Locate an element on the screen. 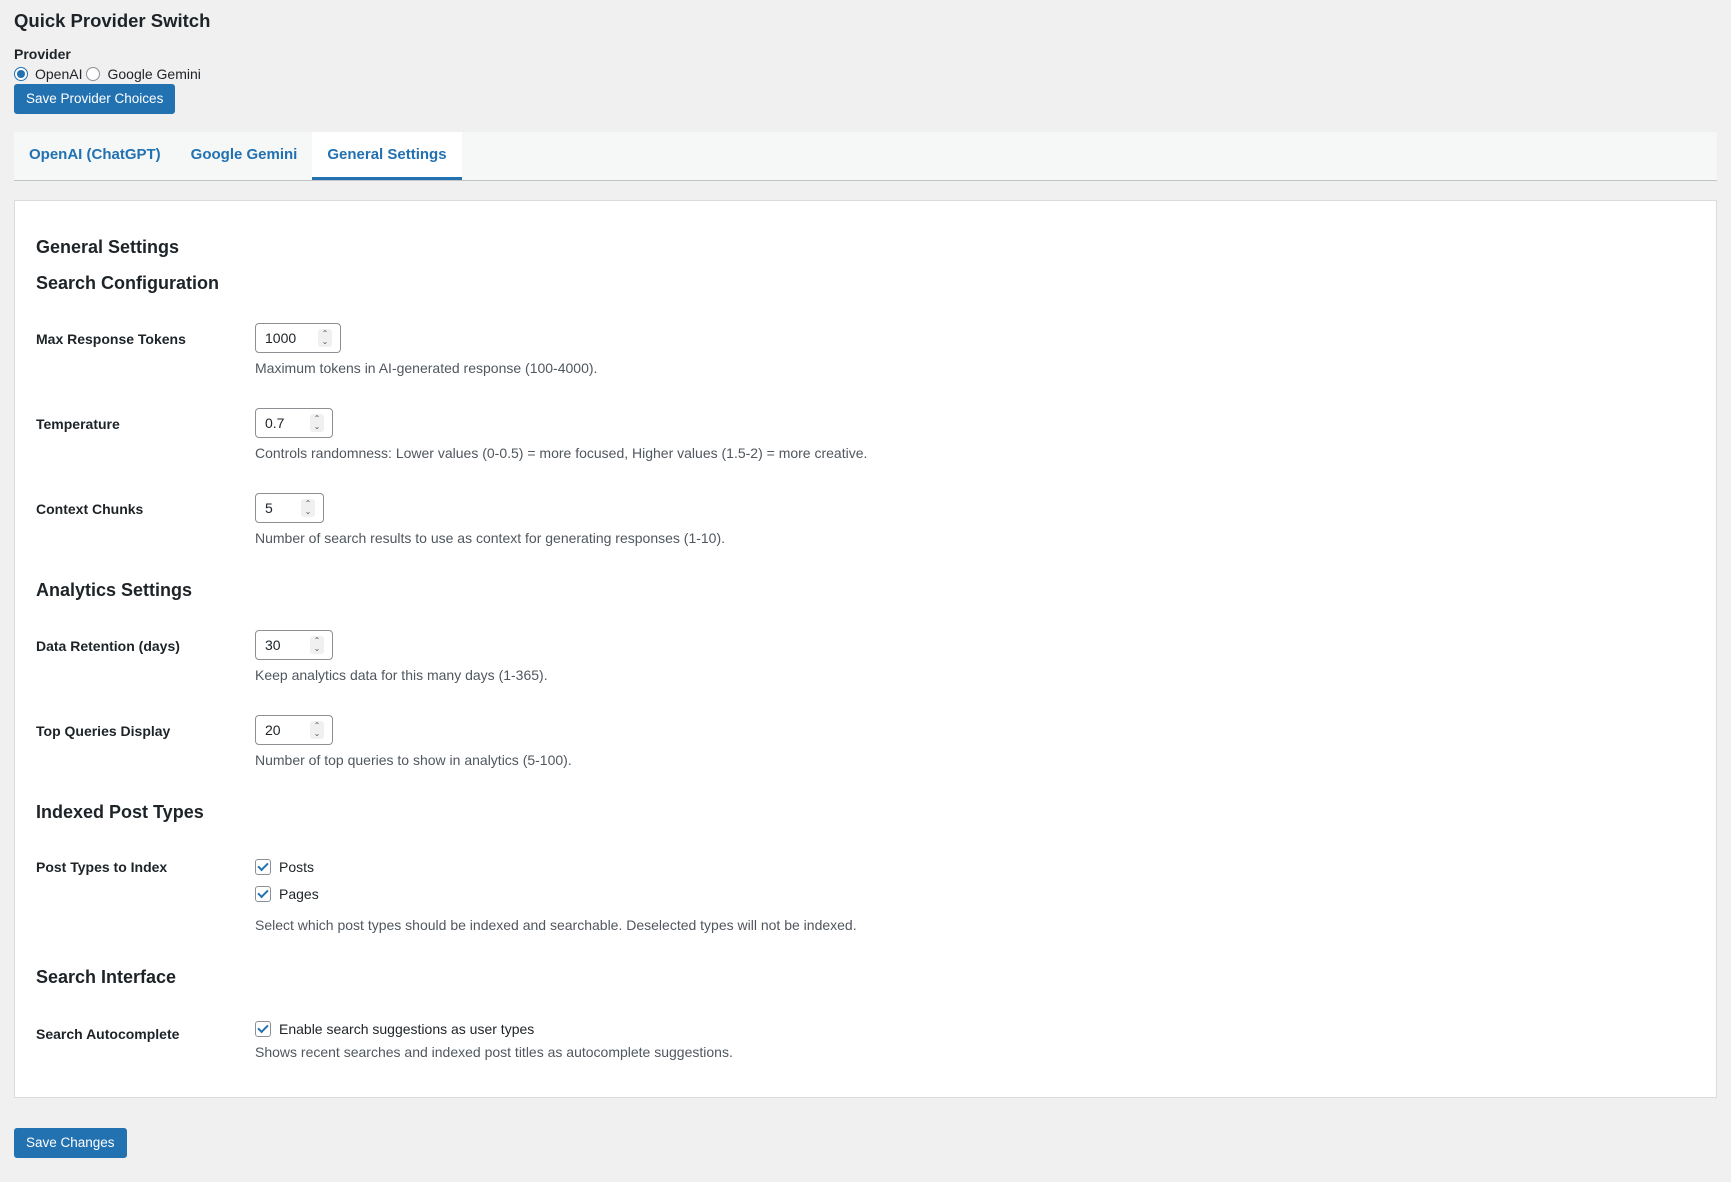 The image size is (1731, 1182). retention-input: 30 ⌃ ⌄ is located at coordinates (294, 645).